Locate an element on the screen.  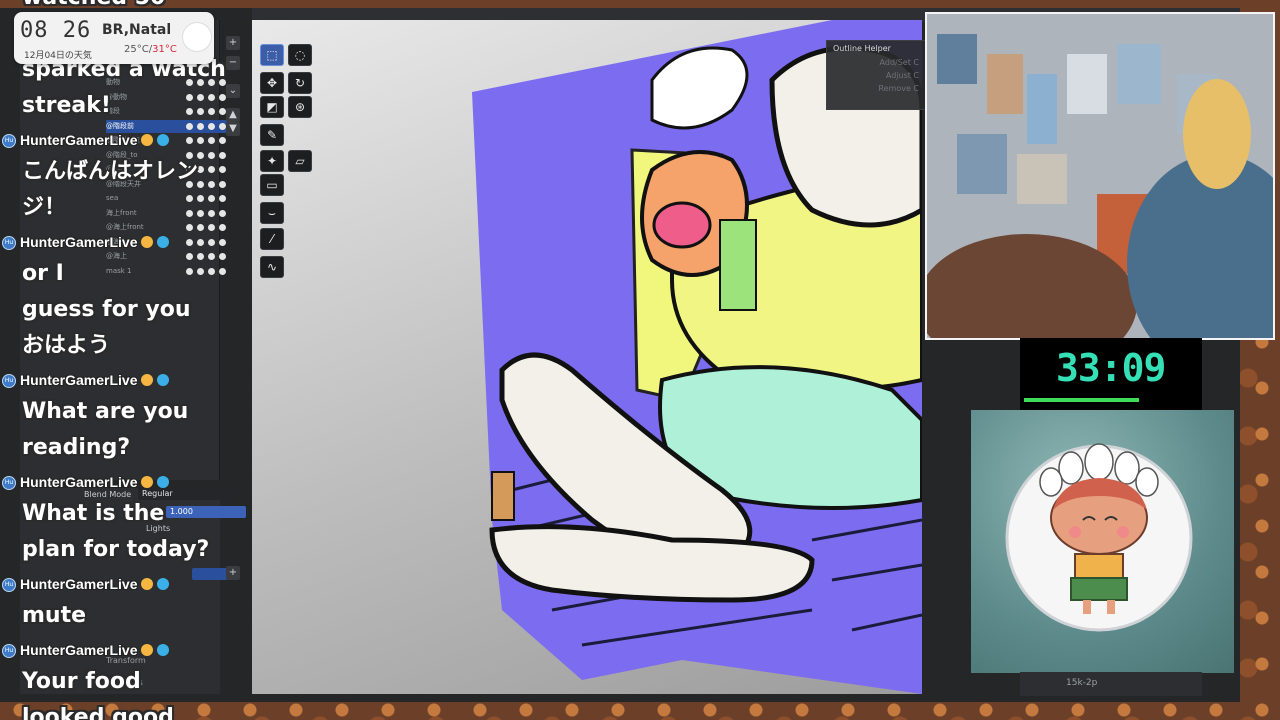
weather-widget: 08 26 BR,Natal 12月04日の天気 25°C/31°C is located at coordinates (114, 38).